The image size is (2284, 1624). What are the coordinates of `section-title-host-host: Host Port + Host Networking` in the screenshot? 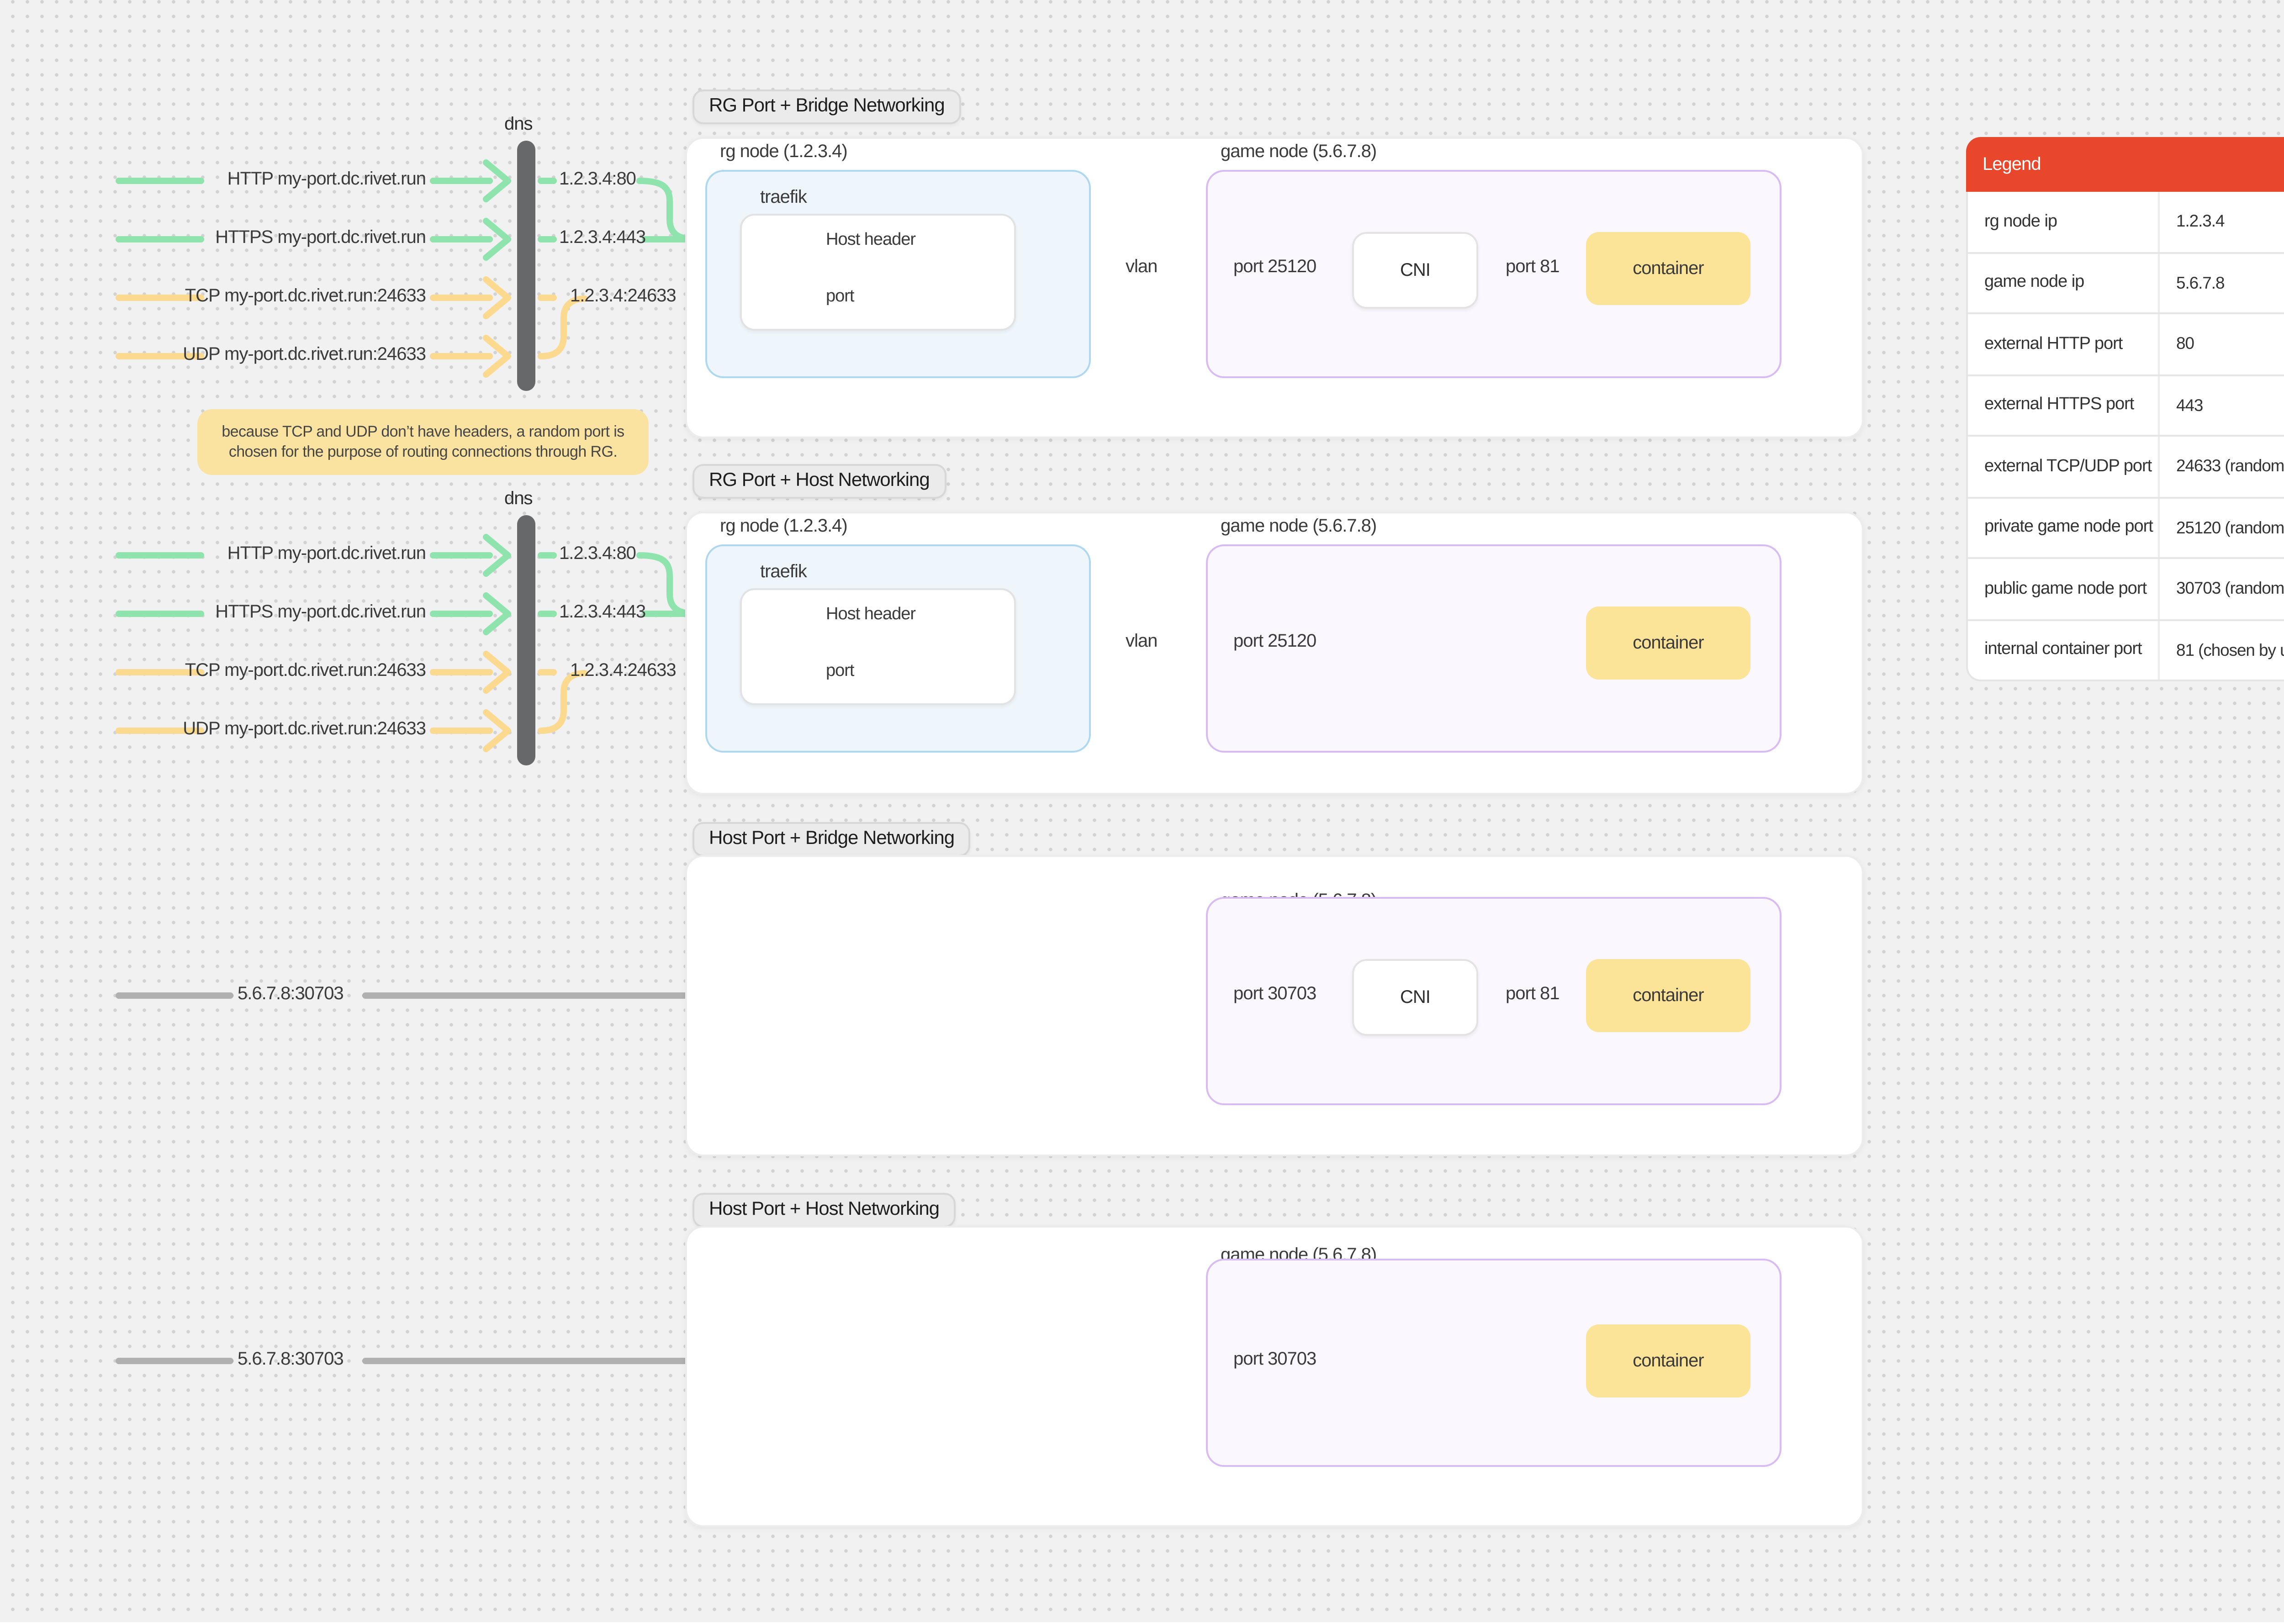 It's located at (824, 1211).